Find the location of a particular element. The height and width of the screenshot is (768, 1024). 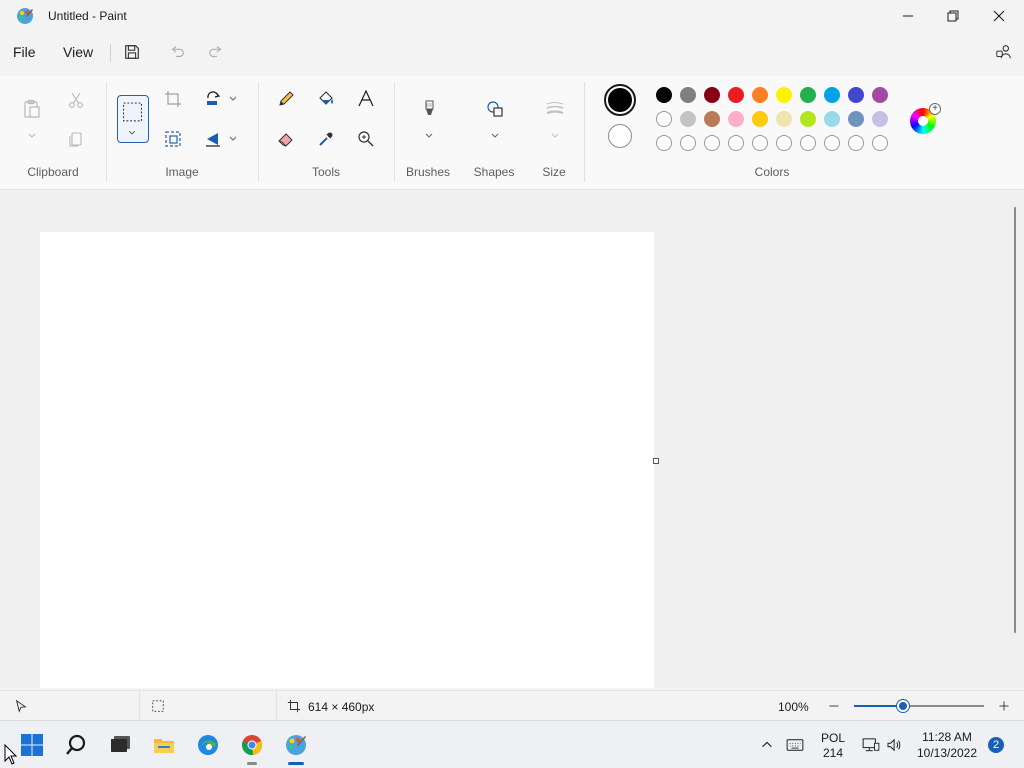

brushes-chevron-icon is located at coordinates (429, 136).